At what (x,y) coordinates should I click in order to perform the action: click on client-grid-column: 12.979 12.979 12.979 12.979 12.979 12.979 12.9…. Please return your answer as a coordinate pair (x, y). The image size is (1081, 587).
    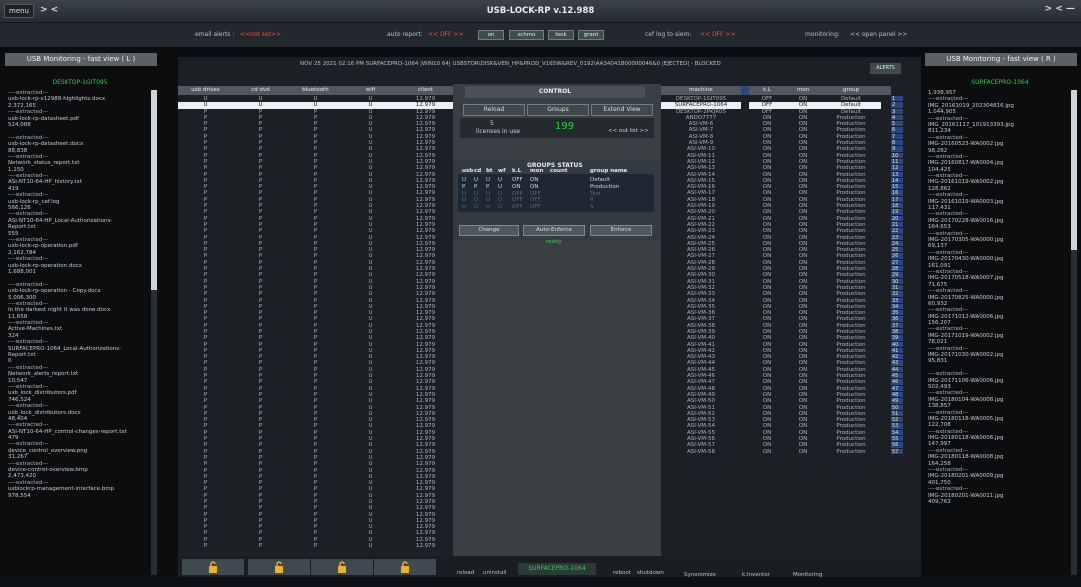
    Looking at the image, I should click on (425, 323).